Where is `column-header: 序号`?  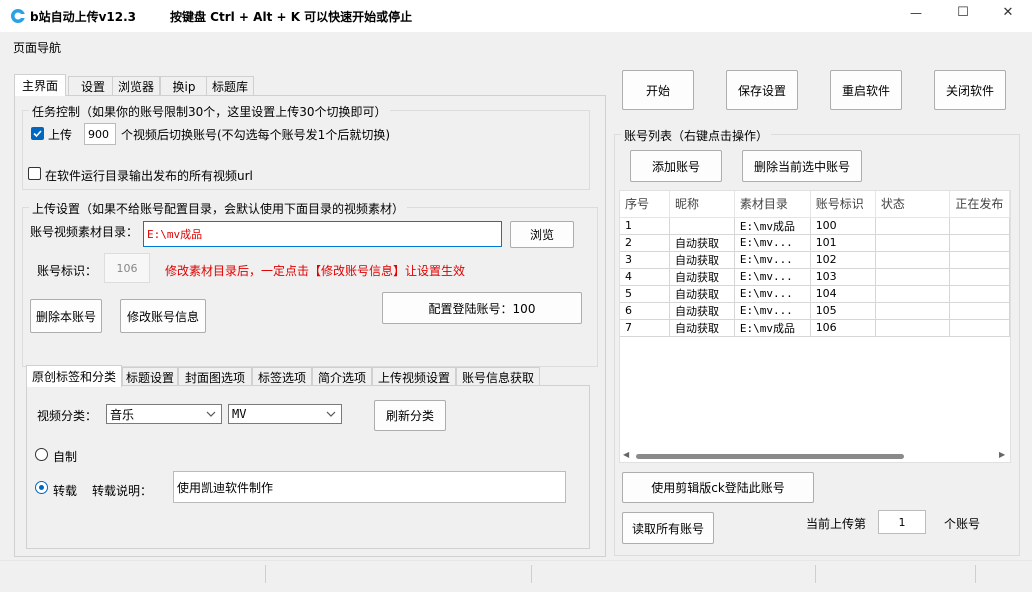
column-header: 序号 is located at coordinates (645, 204).